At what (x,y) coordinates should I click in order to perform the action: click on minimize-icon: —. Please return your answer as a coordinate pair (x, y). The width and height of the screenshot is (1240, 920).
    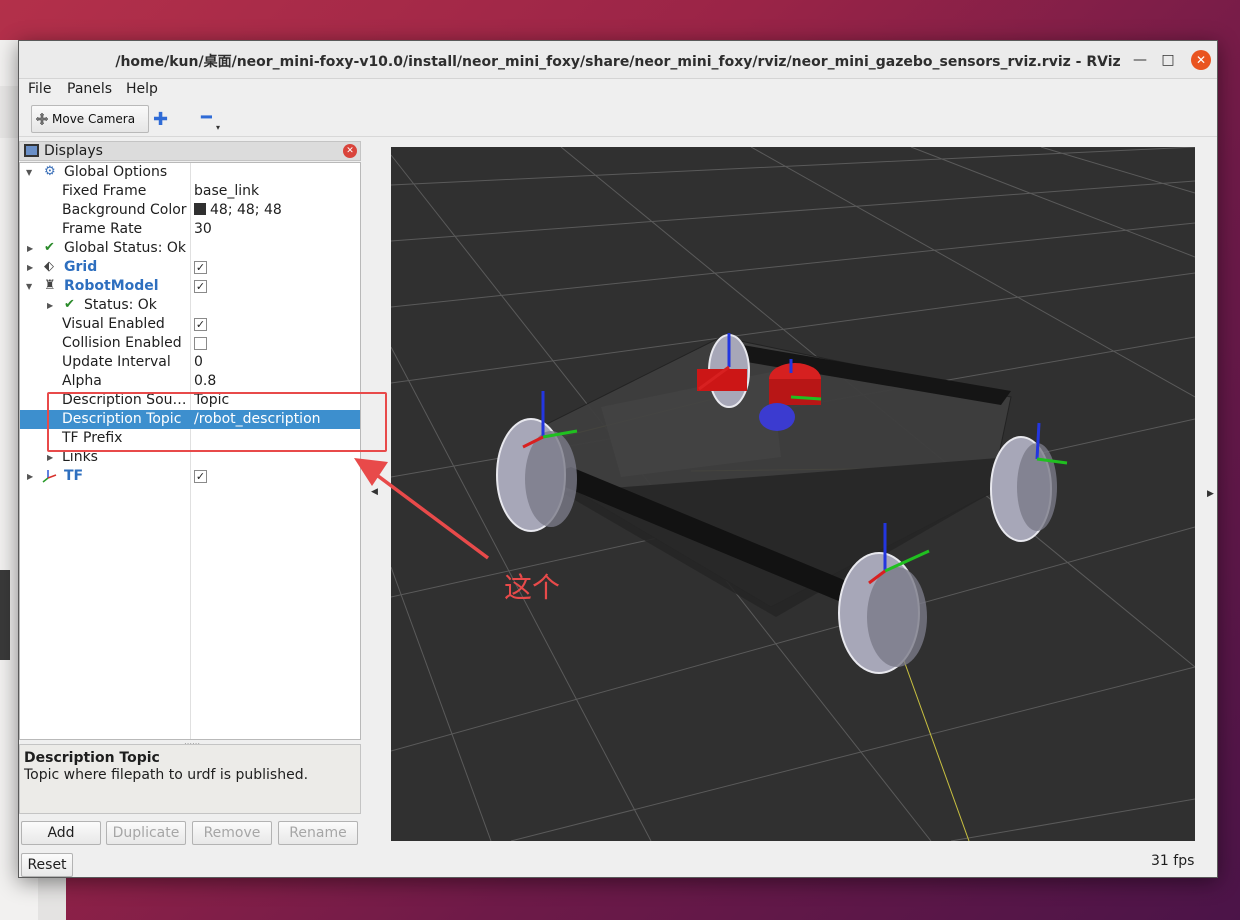
    Looking at the image, I should click on (1140, 60).